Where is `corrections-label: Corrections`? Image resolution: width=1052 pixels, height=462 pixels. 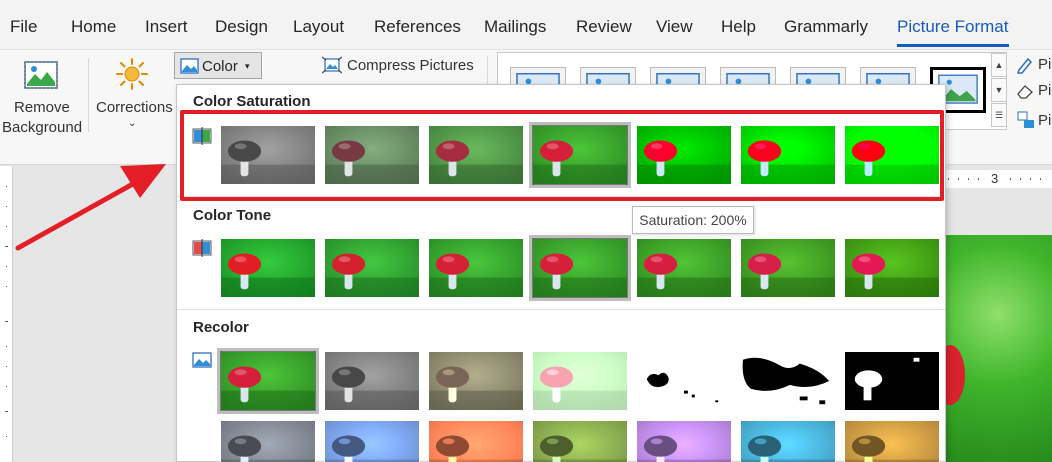
corrections-label: Corrections is located at coordinates (134, 107).